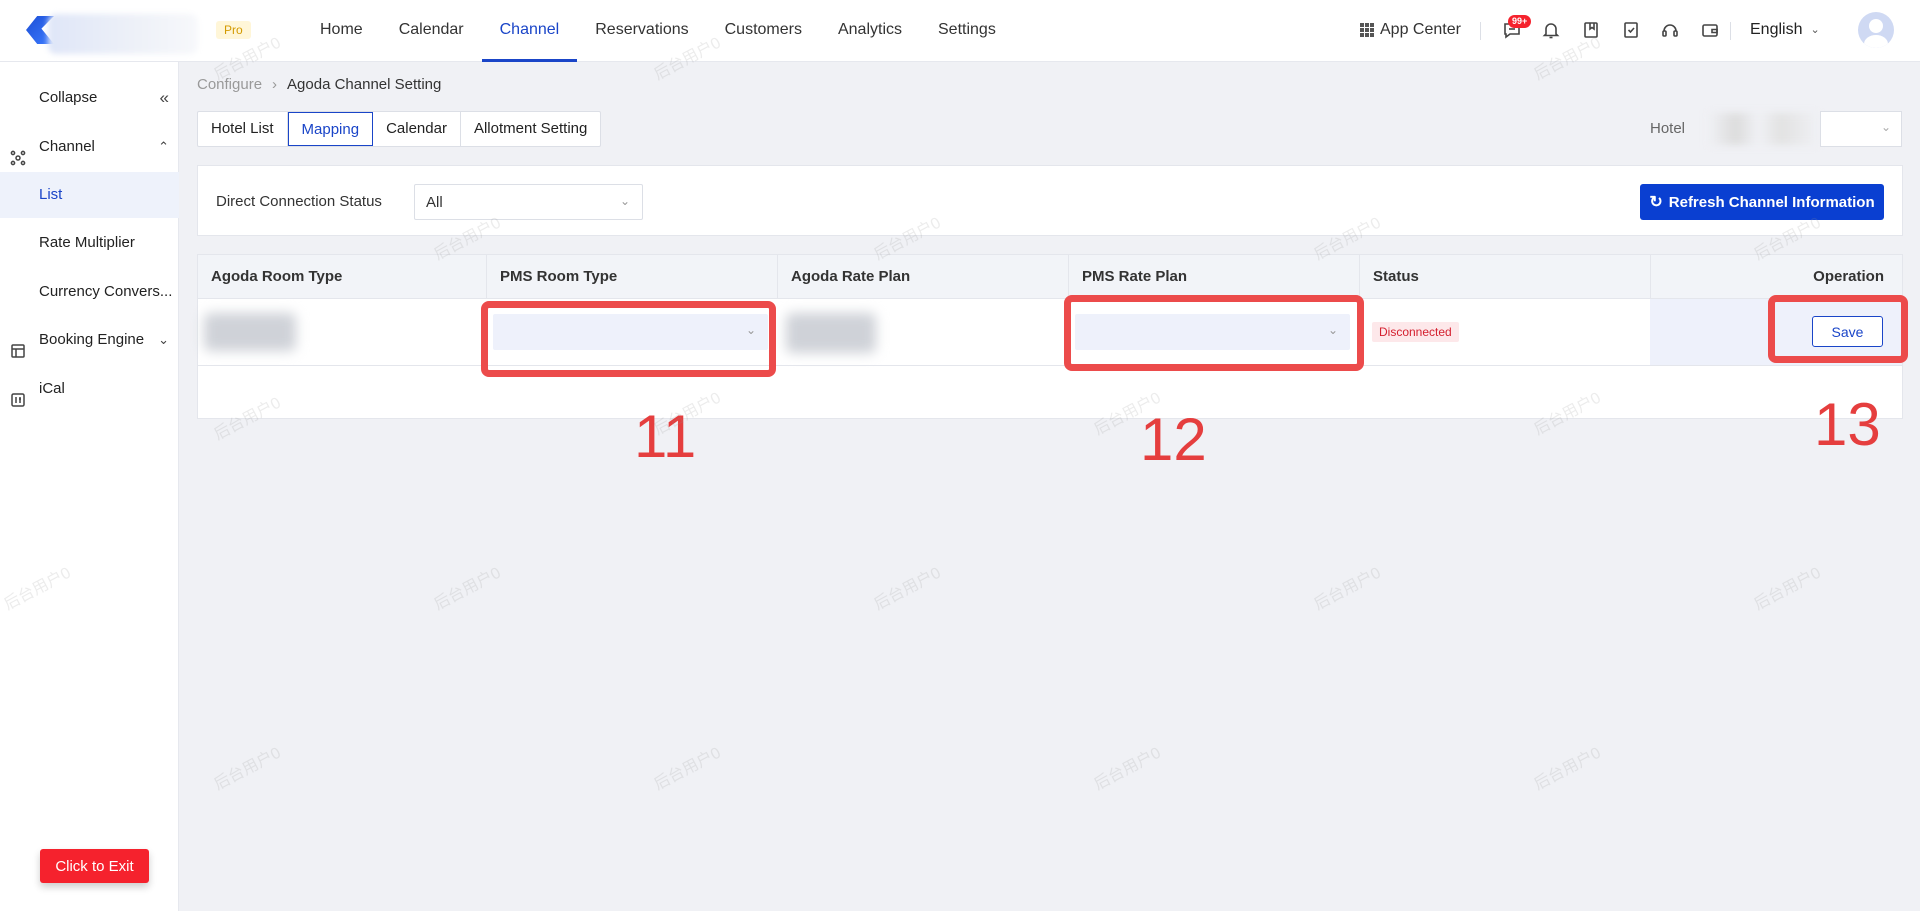 The height and width of the screenshot is (911, 1920). What do you see at coordinates (1764, 129) in the screenshot?
I see `hotel-name-blurred` at bounding box center [1764, 129].